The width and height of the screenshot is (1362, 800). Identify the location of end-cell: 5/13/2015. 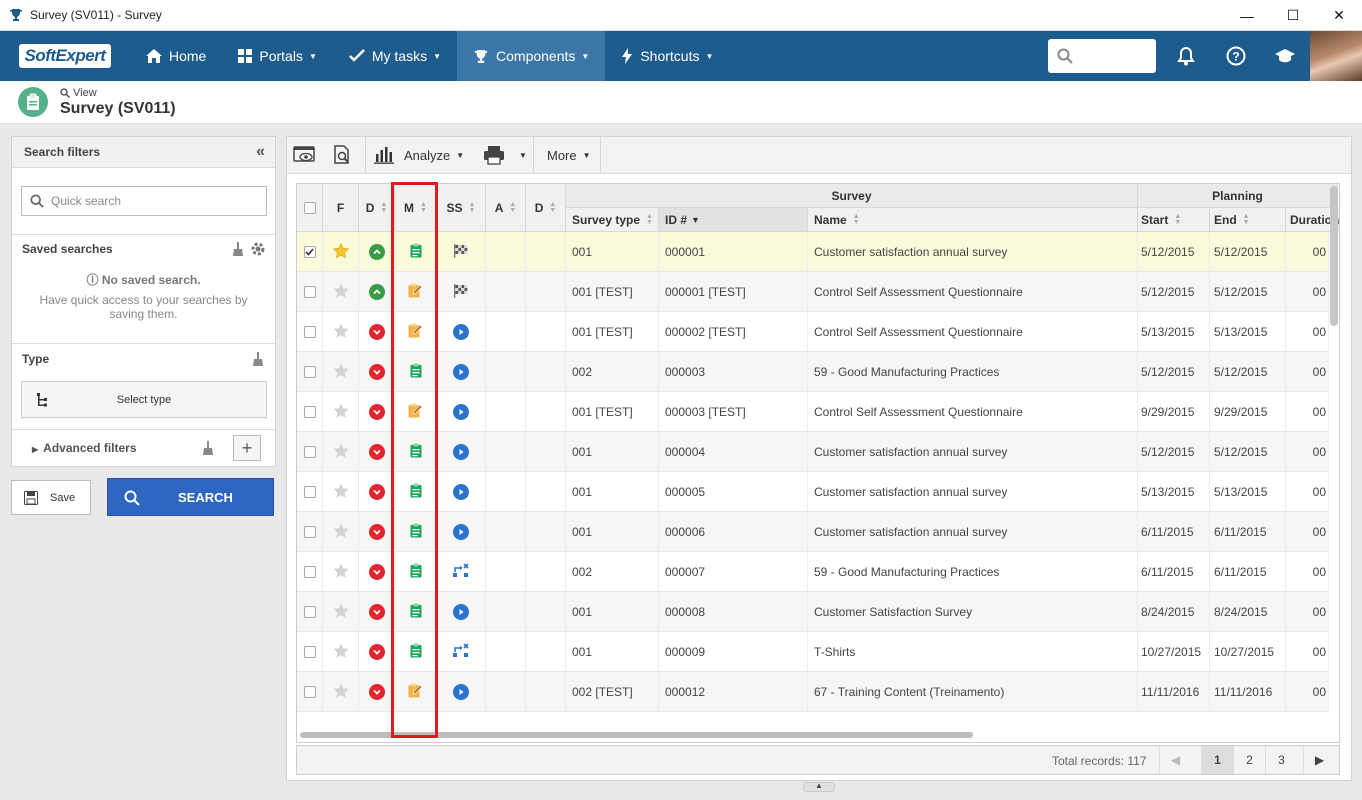
(1241, 492).